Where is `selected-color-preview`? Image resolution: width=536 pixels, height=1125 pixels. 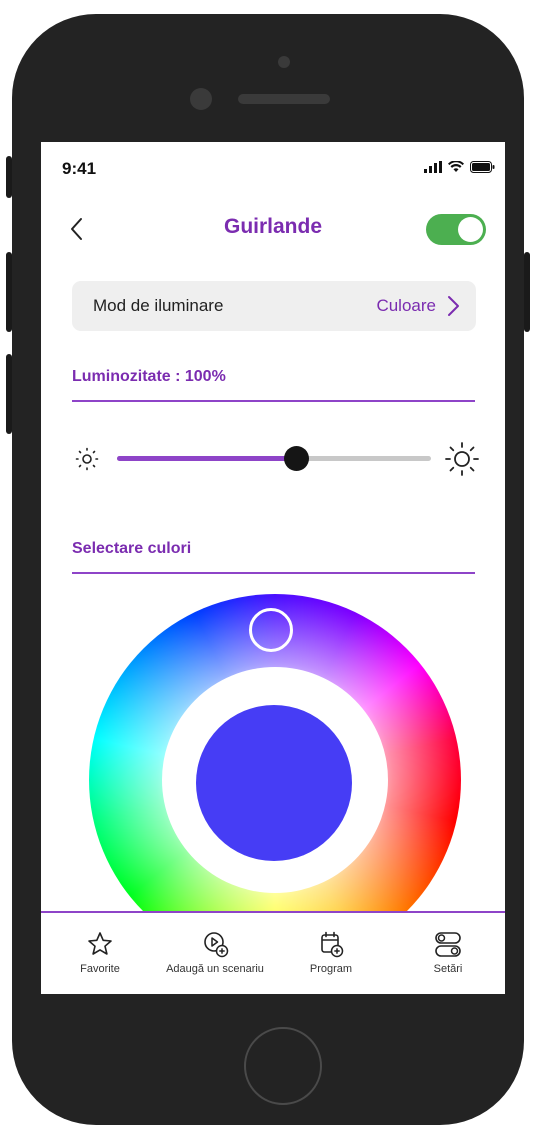
selected-color-preview is located at coordinates (274, 783).